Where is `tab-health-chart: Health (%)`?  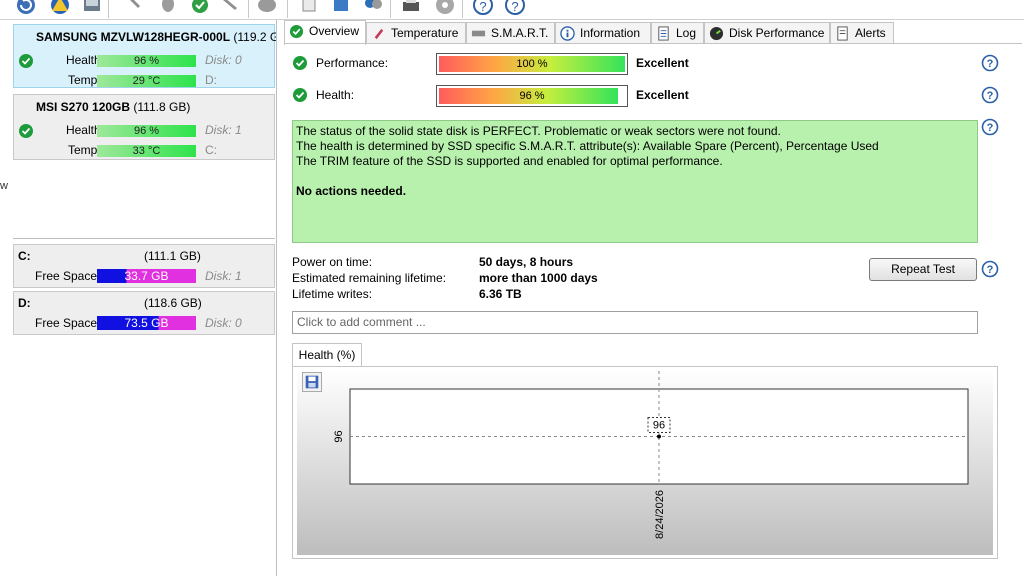 tab-health-chart: Health (%) is located at coordinates (327, 355).